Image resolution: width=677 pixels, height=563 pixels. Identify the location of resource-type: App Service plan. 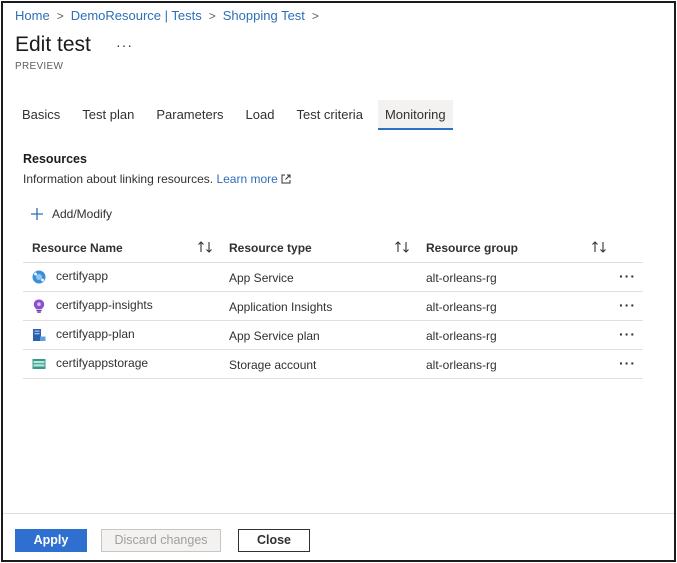
(274, 336).